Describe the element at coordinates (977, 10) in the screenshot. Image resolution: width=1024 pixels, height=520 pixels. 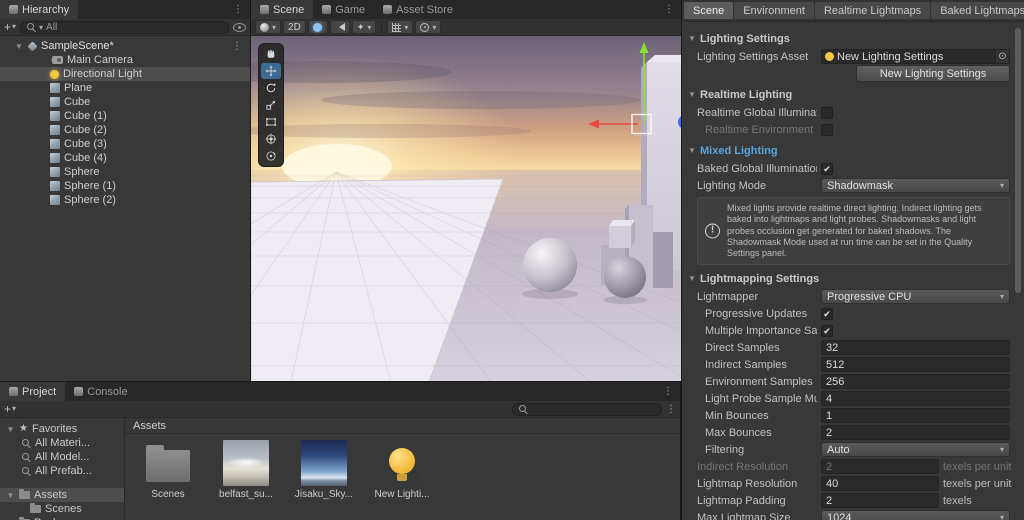
I see `lighting-tab-baked-lightmaps: Baked Lightmaps` at that location.